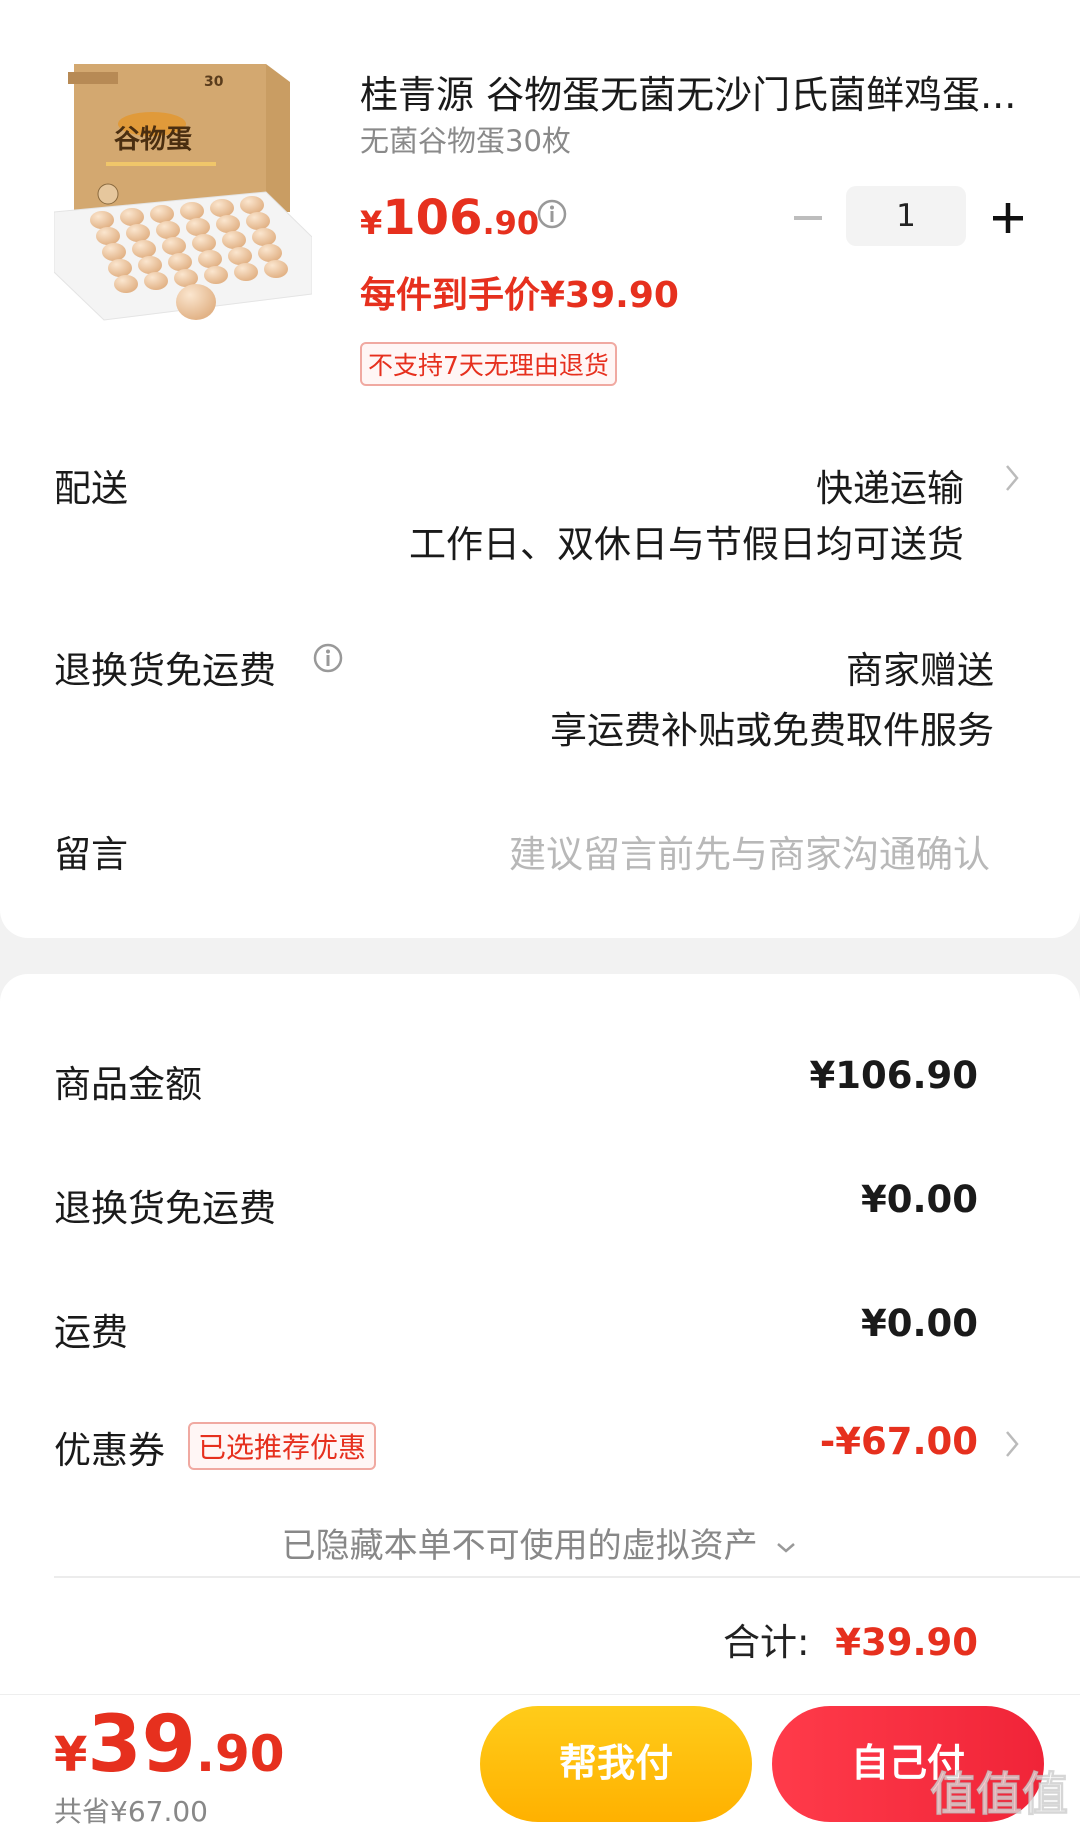 The width and height of the screenshot is (1080, 1838). Describe the element at coordinates (920, 670) in the screenshot. I see `return-shipping-value: 商家赠送` at that location.